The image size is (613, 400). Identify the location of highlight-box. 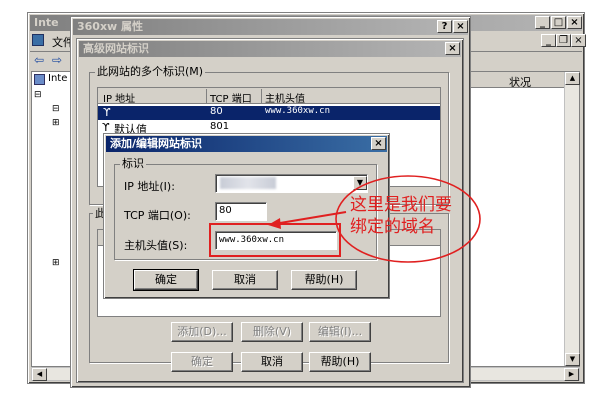
(275, 240).